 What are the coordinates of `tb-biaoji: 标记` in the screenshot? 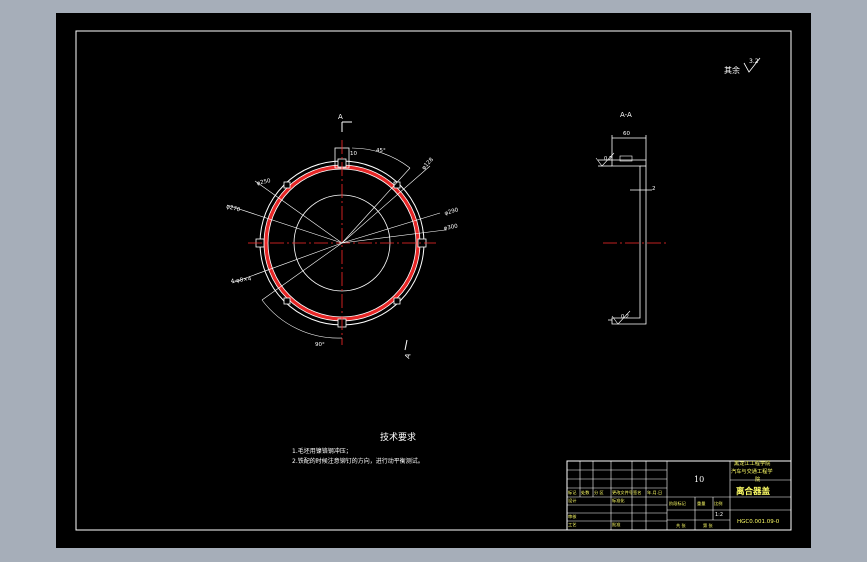 It's located at (572, 492).